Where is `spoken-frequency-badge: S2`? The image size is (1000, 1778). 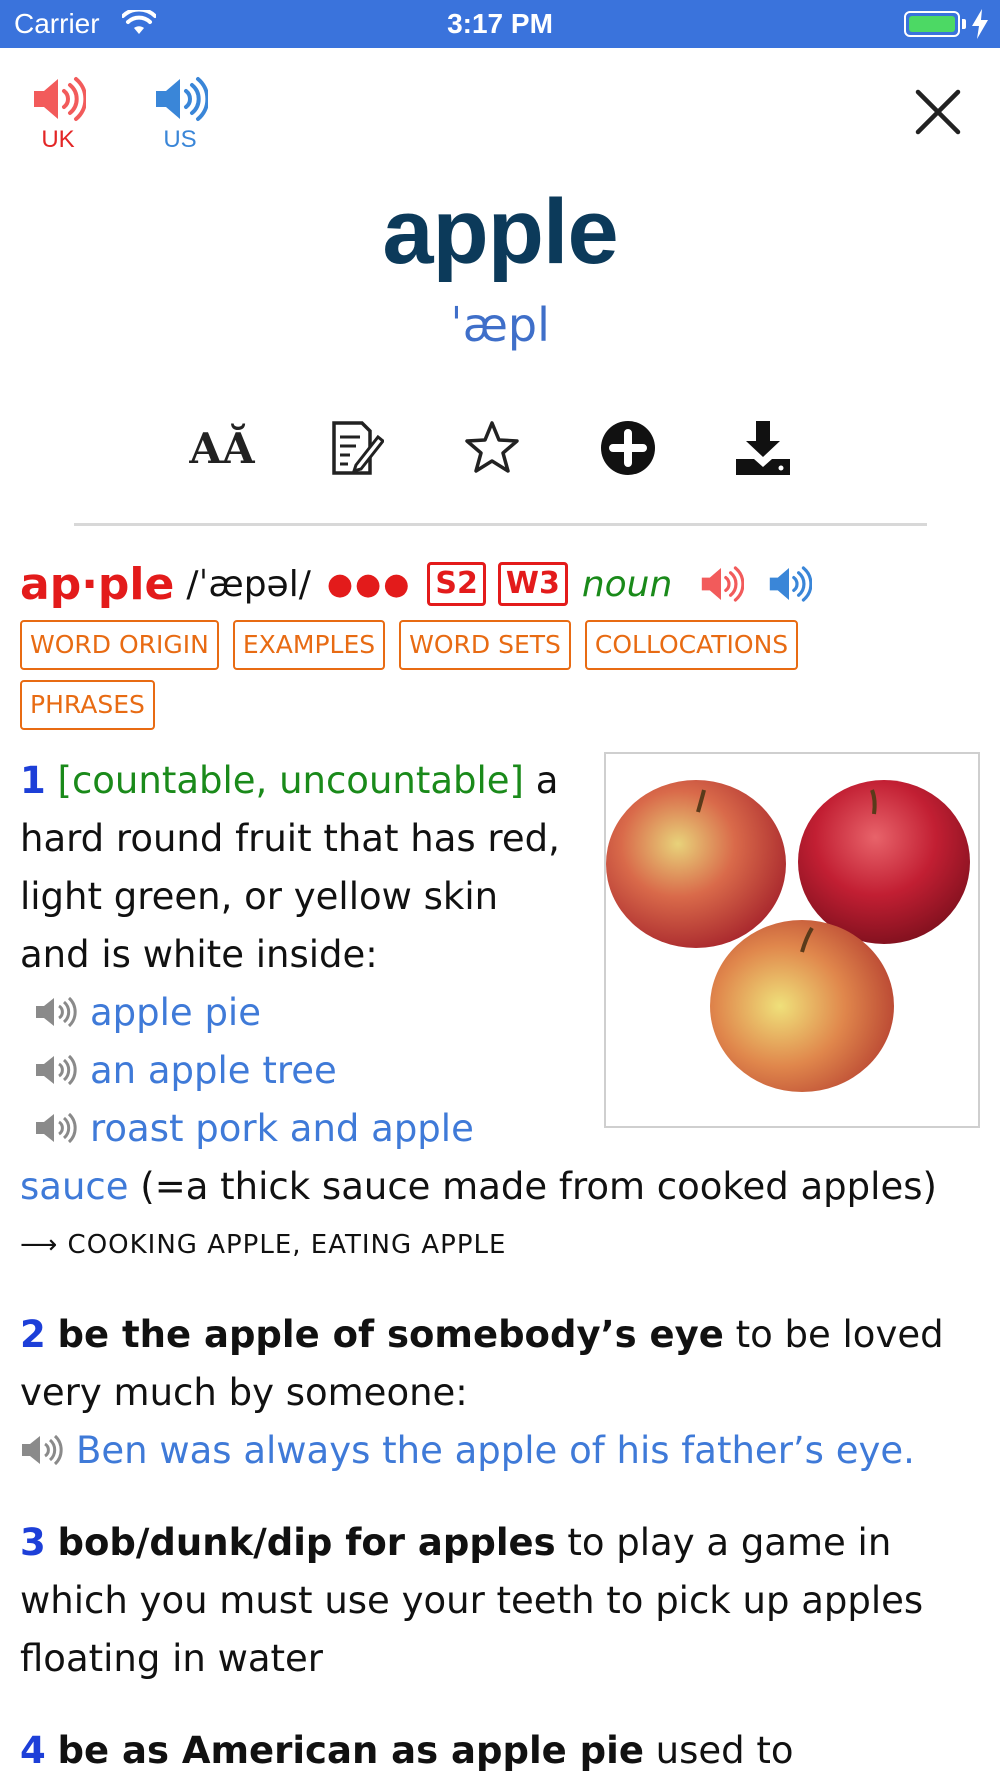 spoken-frequency-badge: S2 is located at coordinates (456, 584).